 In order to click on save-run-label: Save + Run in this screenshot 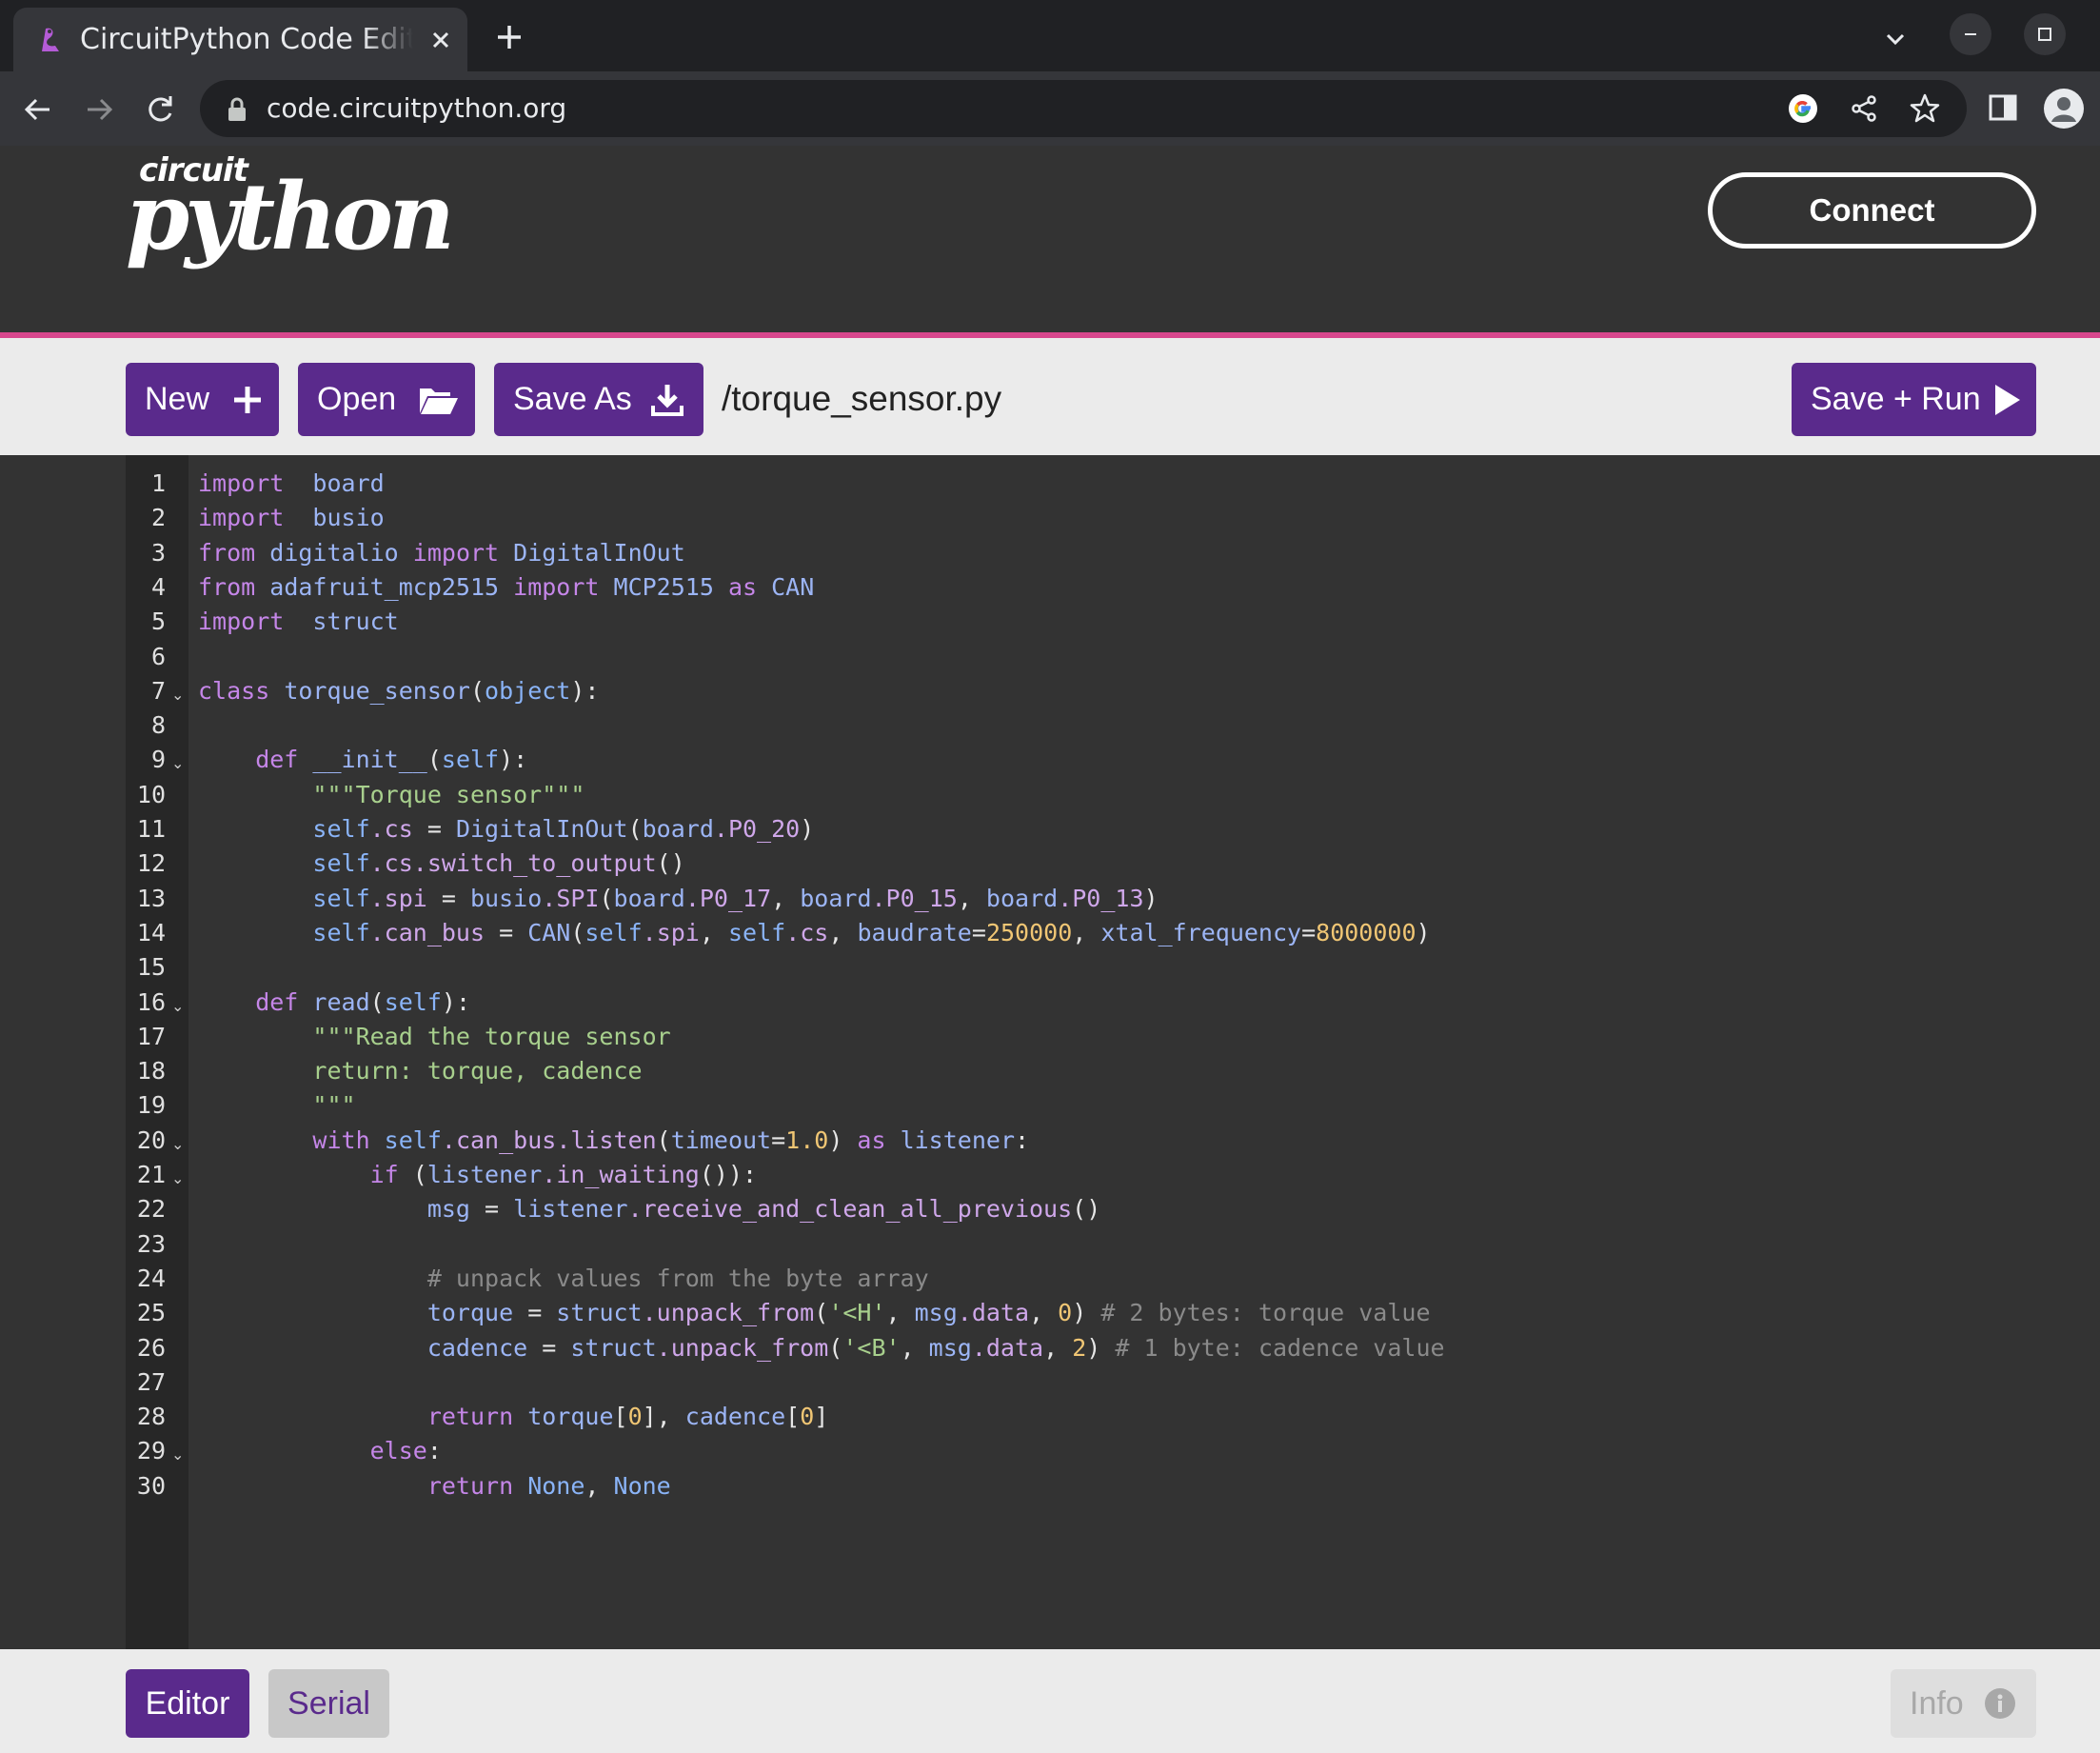, I will do `click(1896, 399)`.